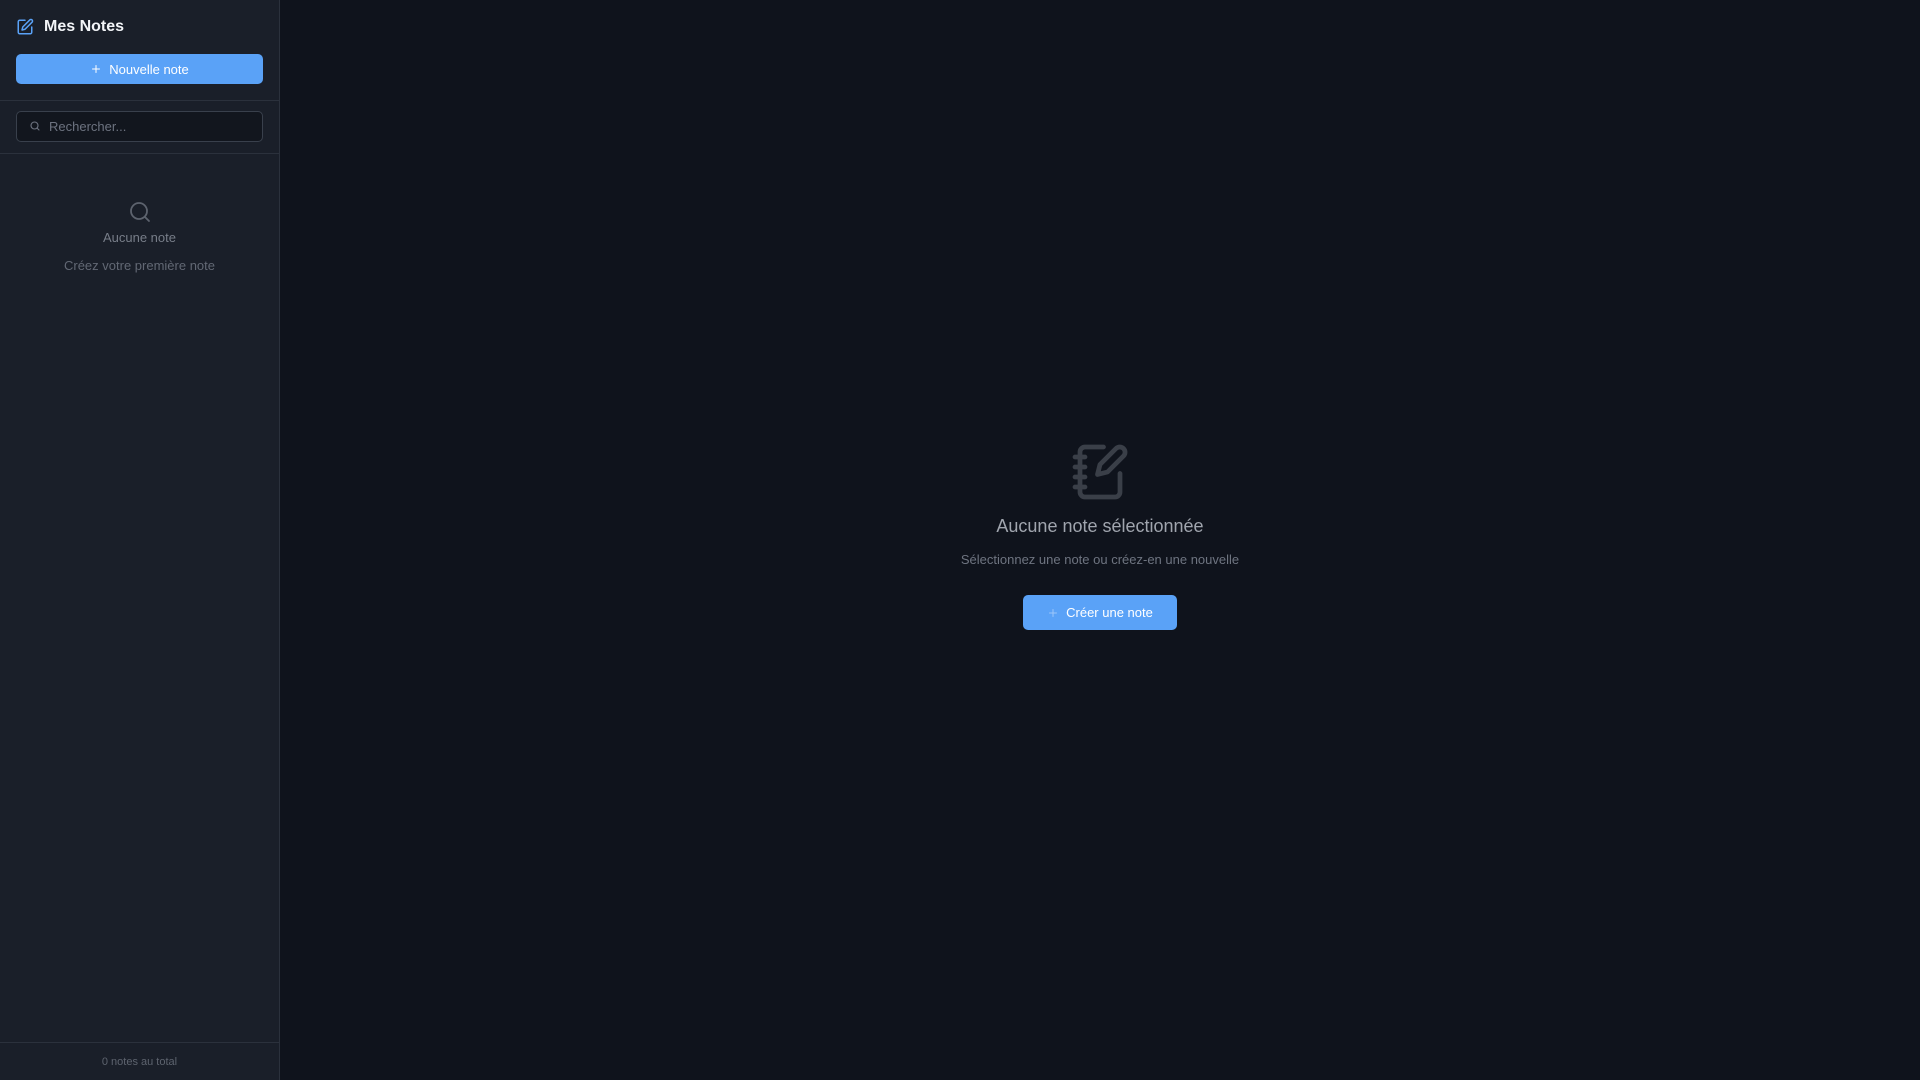 Image resolution: width=1920 pixels, height=1080 pixels. I want to click on create-note-button: Créer une note, so click(1100, 612).